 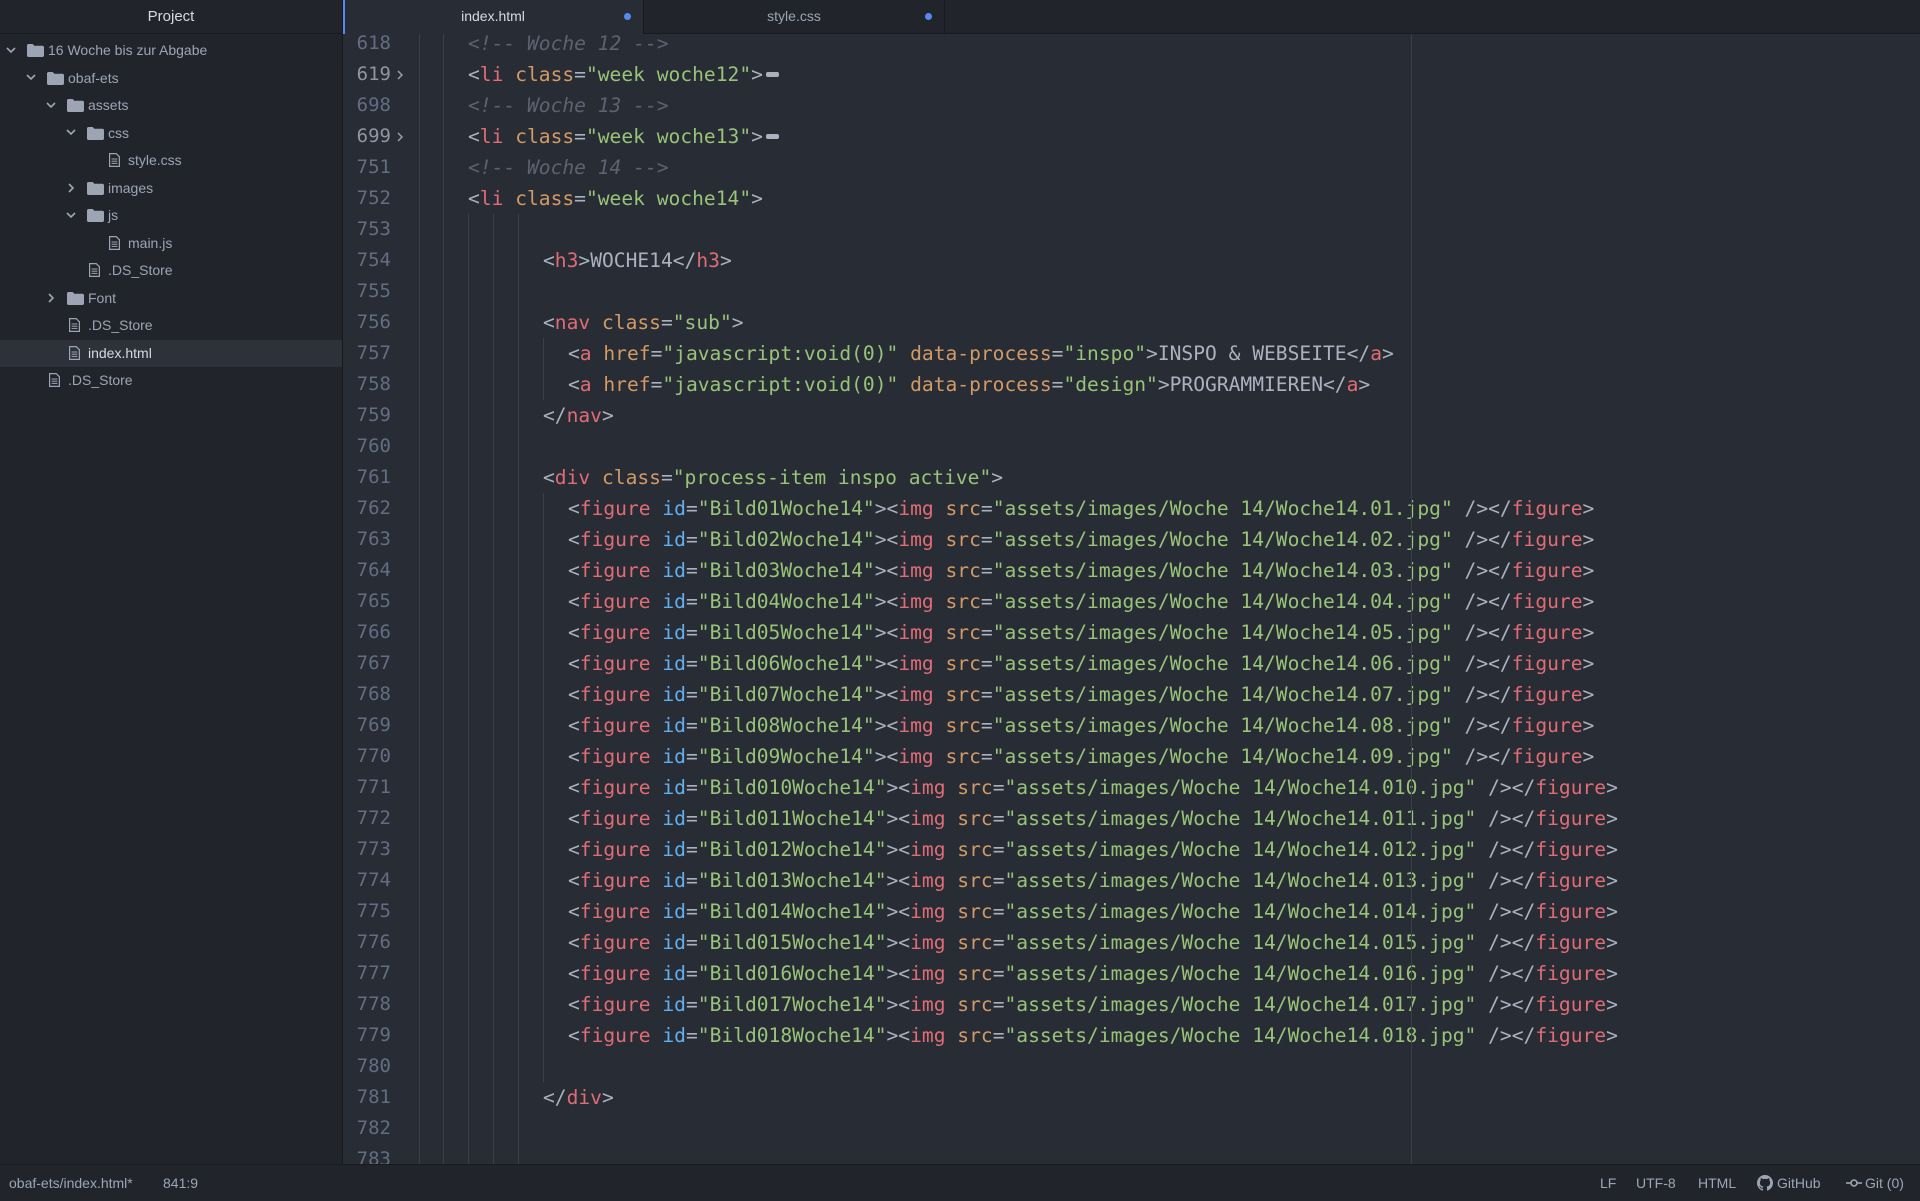 What do you see at coordinates (71, 1183) in the screenshot?
I see `file-path: obaf-ets/index.html*` at bounding box center [71, 1183].